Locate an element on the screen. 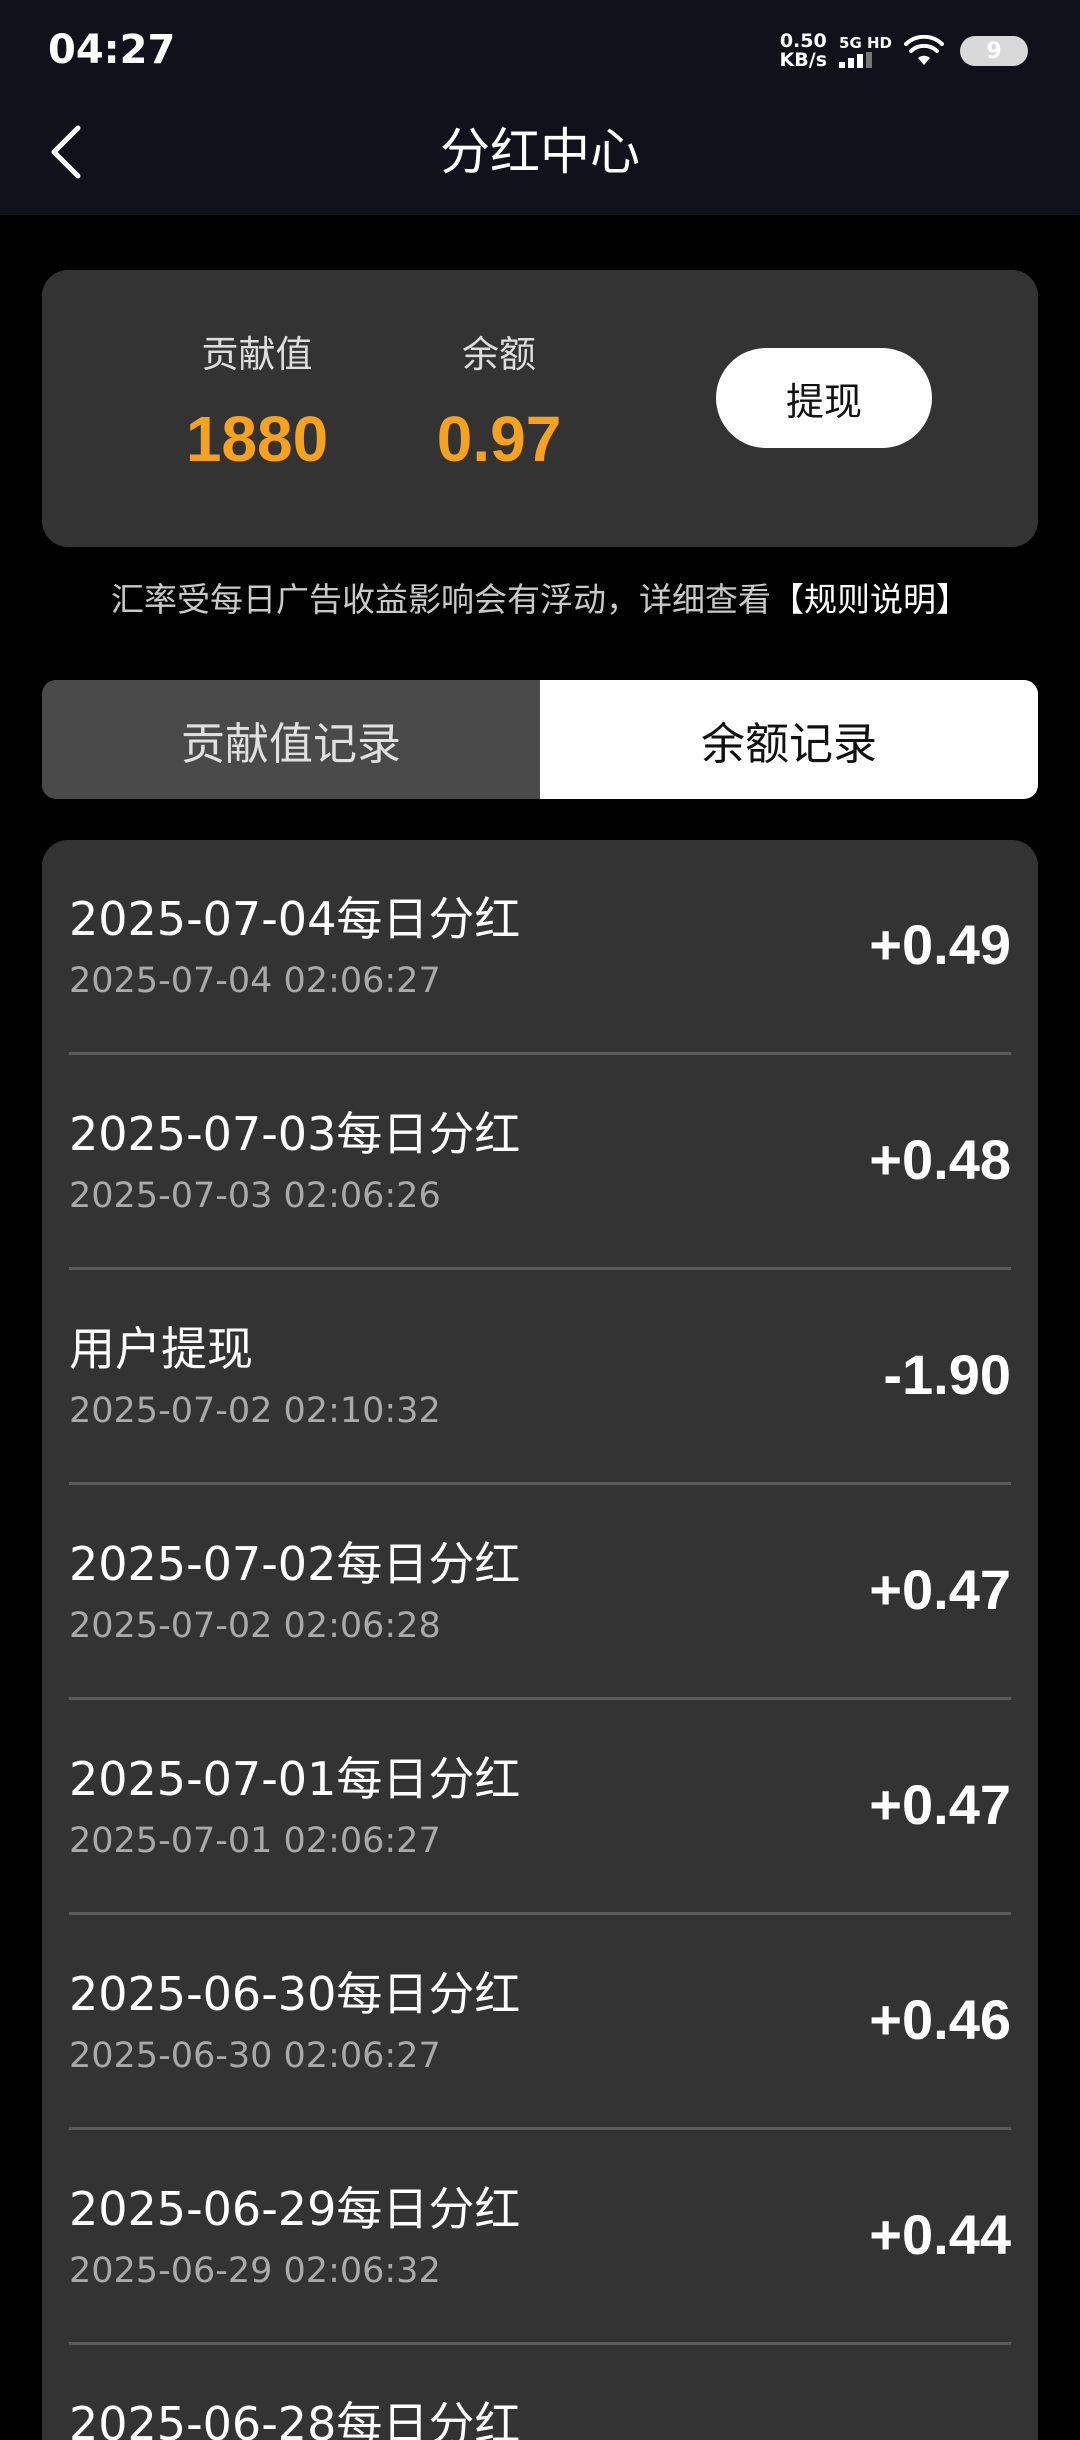  network-speed: 0.50 KB/s is located at coordinates (803, 51).